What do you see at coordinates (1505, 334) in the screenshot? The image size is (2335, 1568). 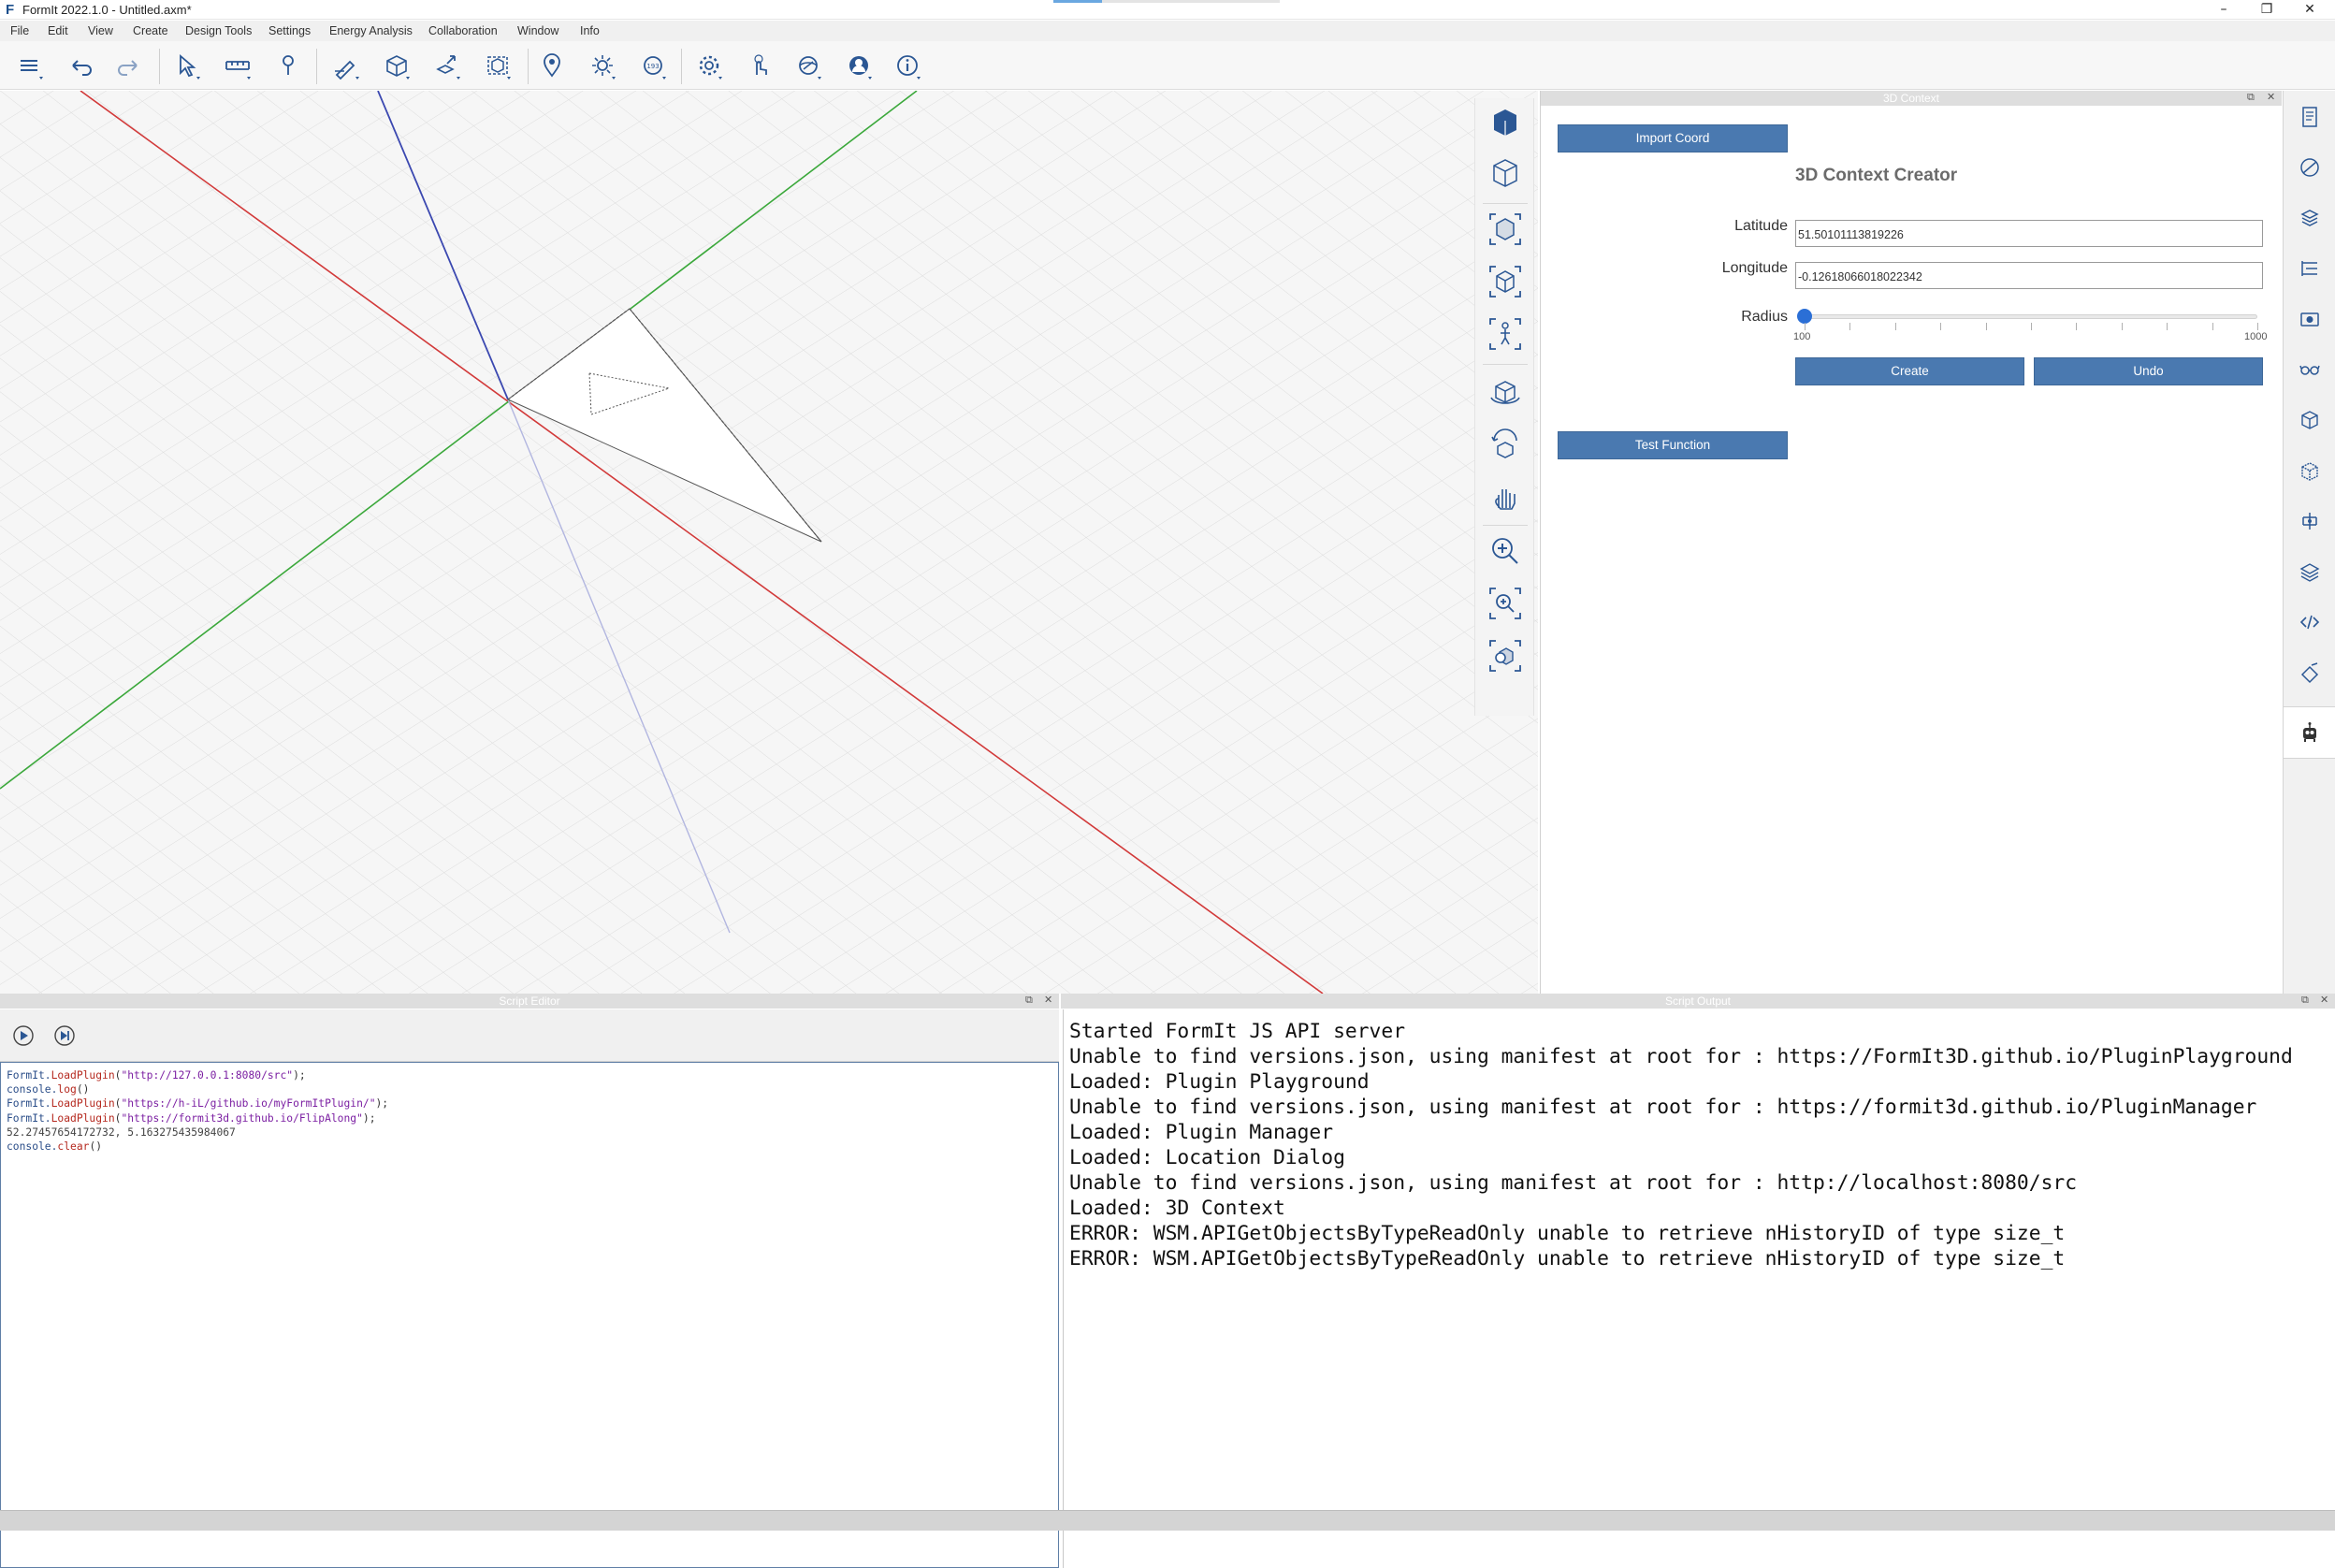 I see `walk-icon` at bounding box center [1505, 334].